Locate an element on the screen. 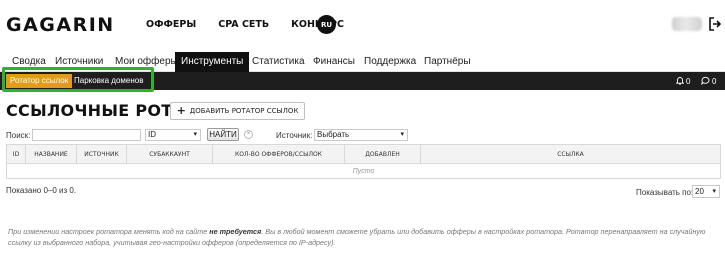 This screenshot has width=725, height=273. per-page-label: Показывать по: is located at coordinates (665, 192).